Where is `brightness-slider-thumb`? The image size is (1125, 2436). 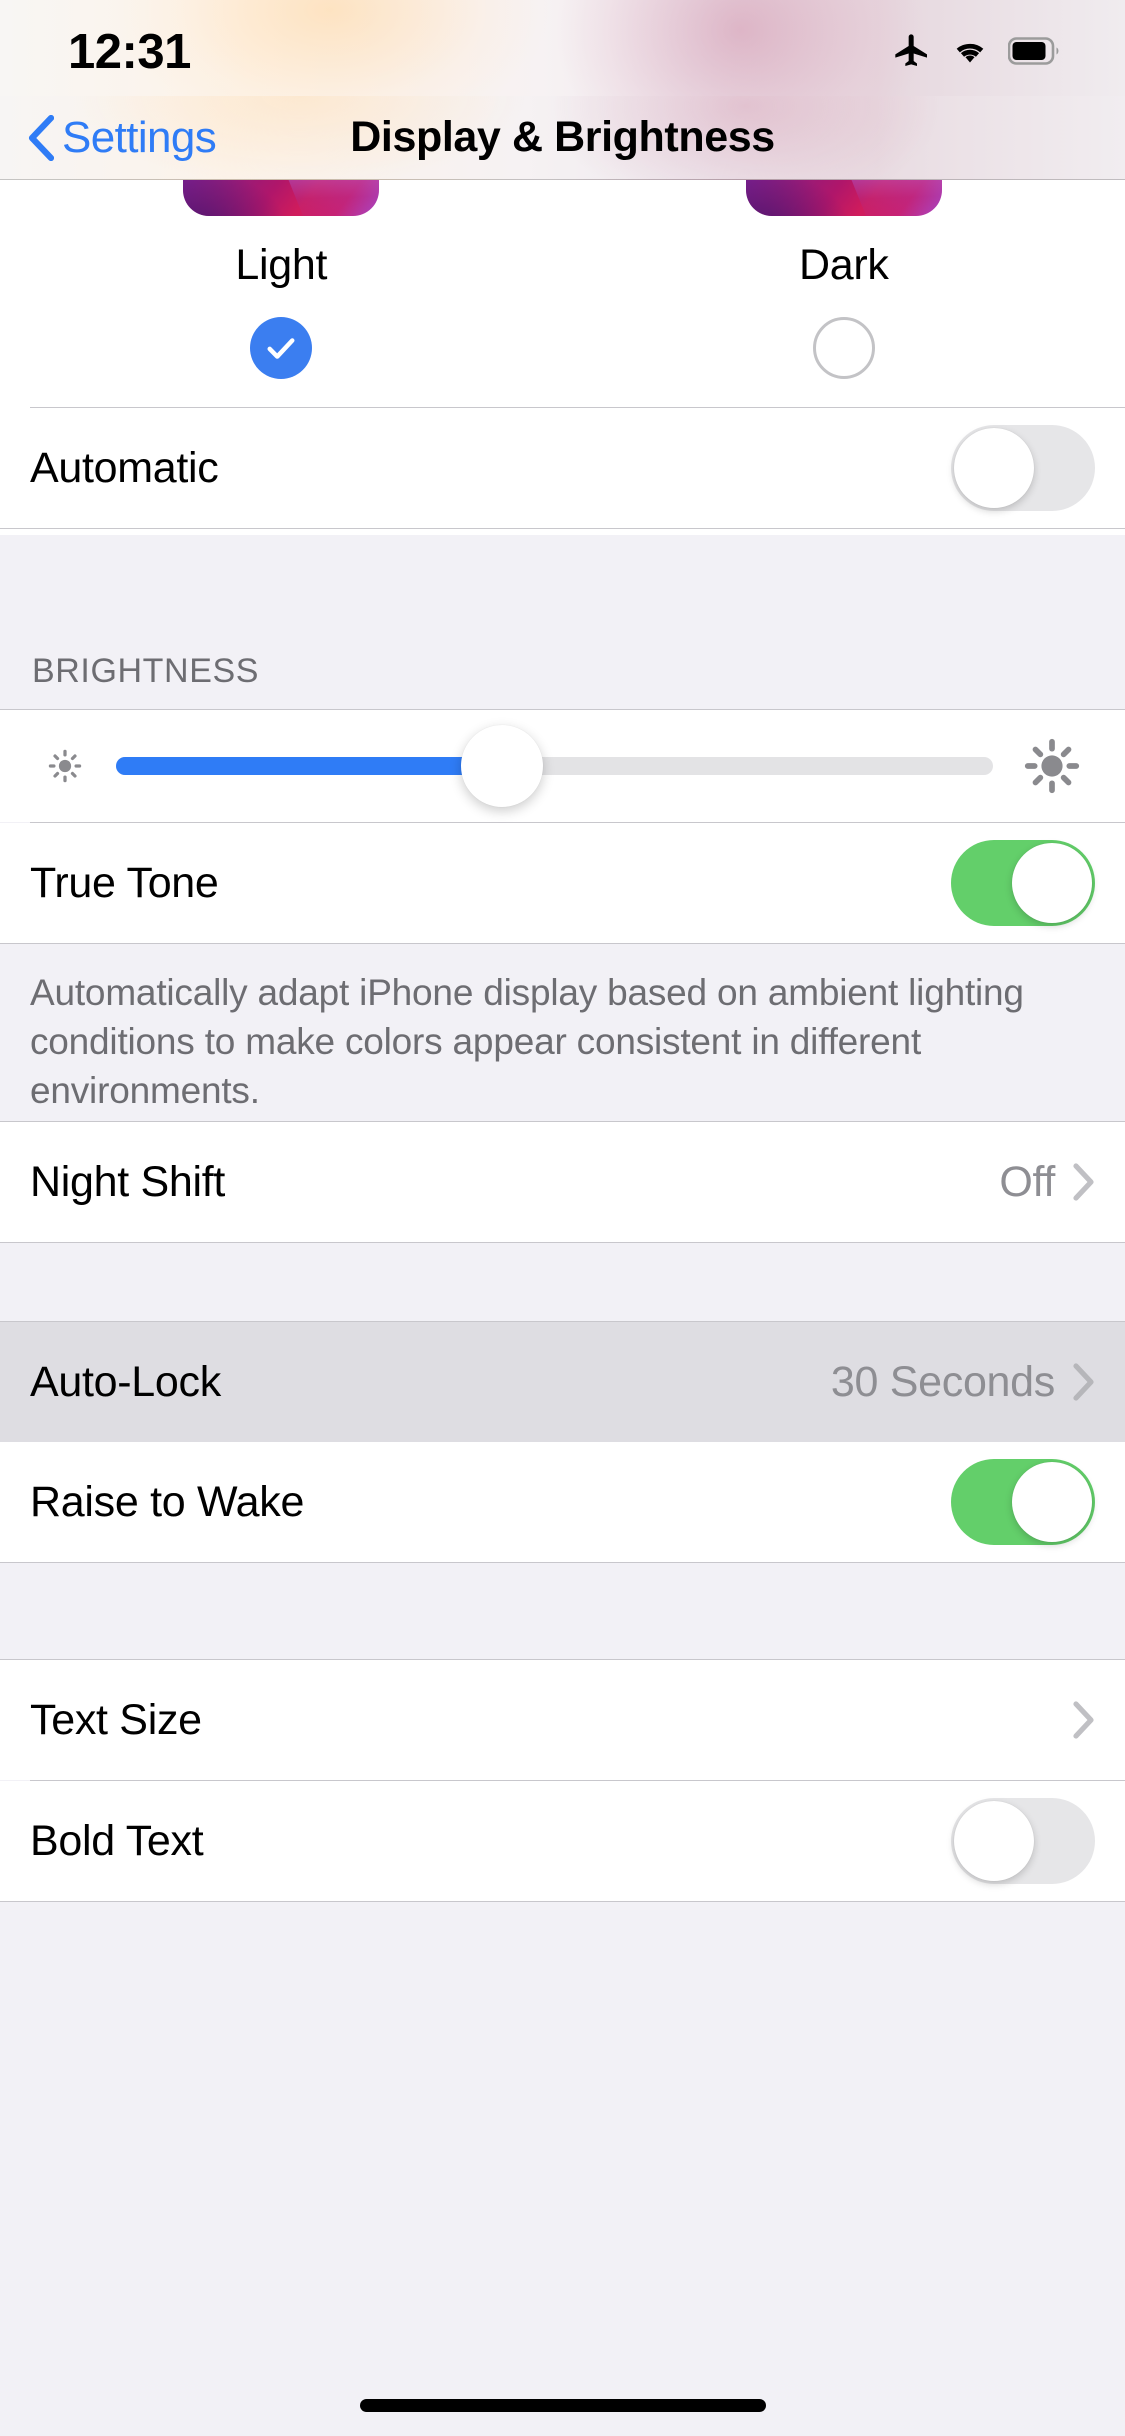 brightness-slider-thumb is located at coordinates (501, 766).